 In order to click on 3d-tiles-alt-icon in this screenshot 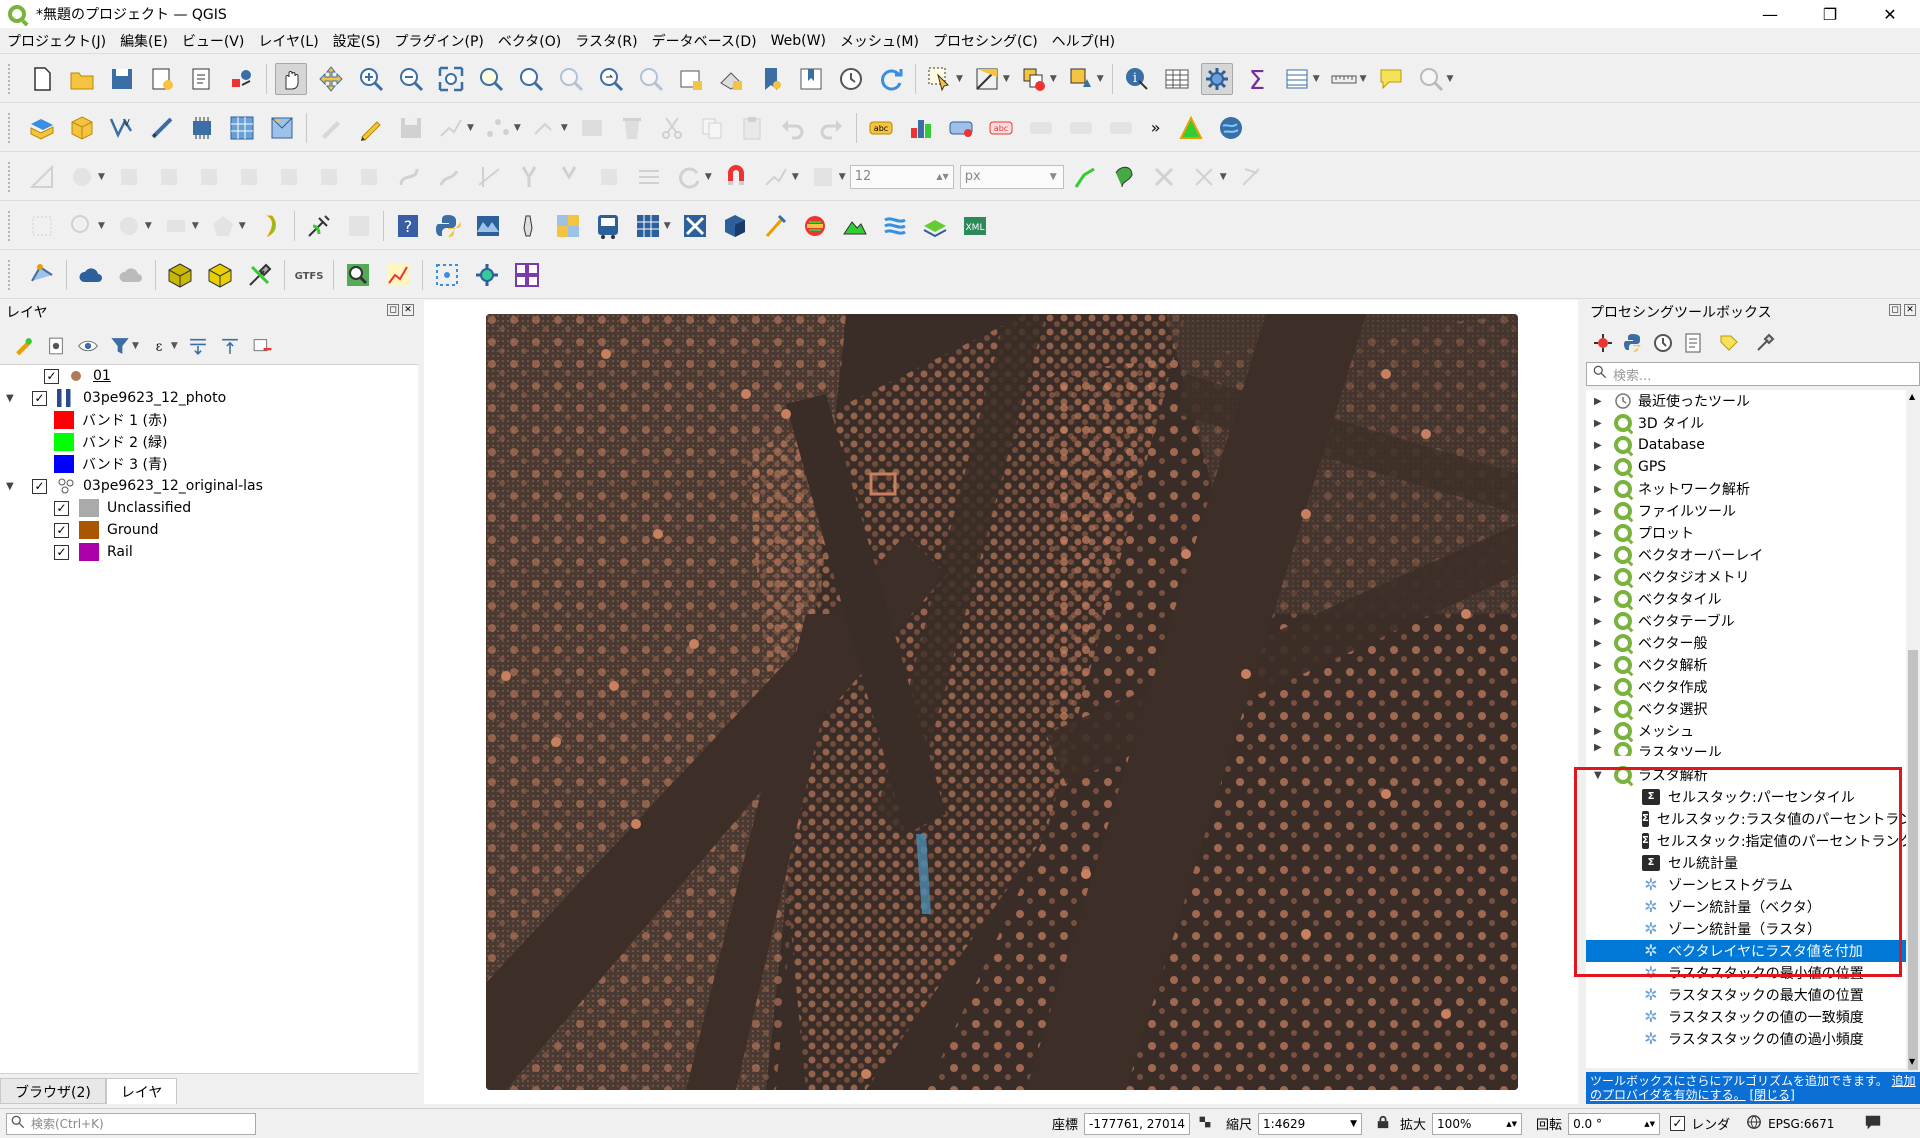, I will do `click(220, 275)`.